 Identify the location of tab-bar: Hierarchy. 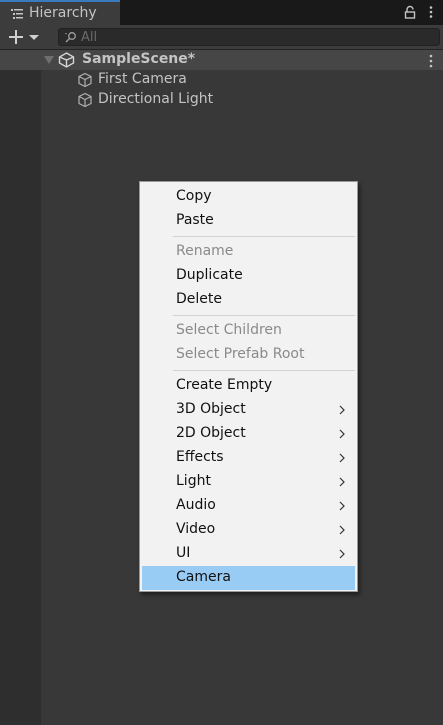
(221, 12).